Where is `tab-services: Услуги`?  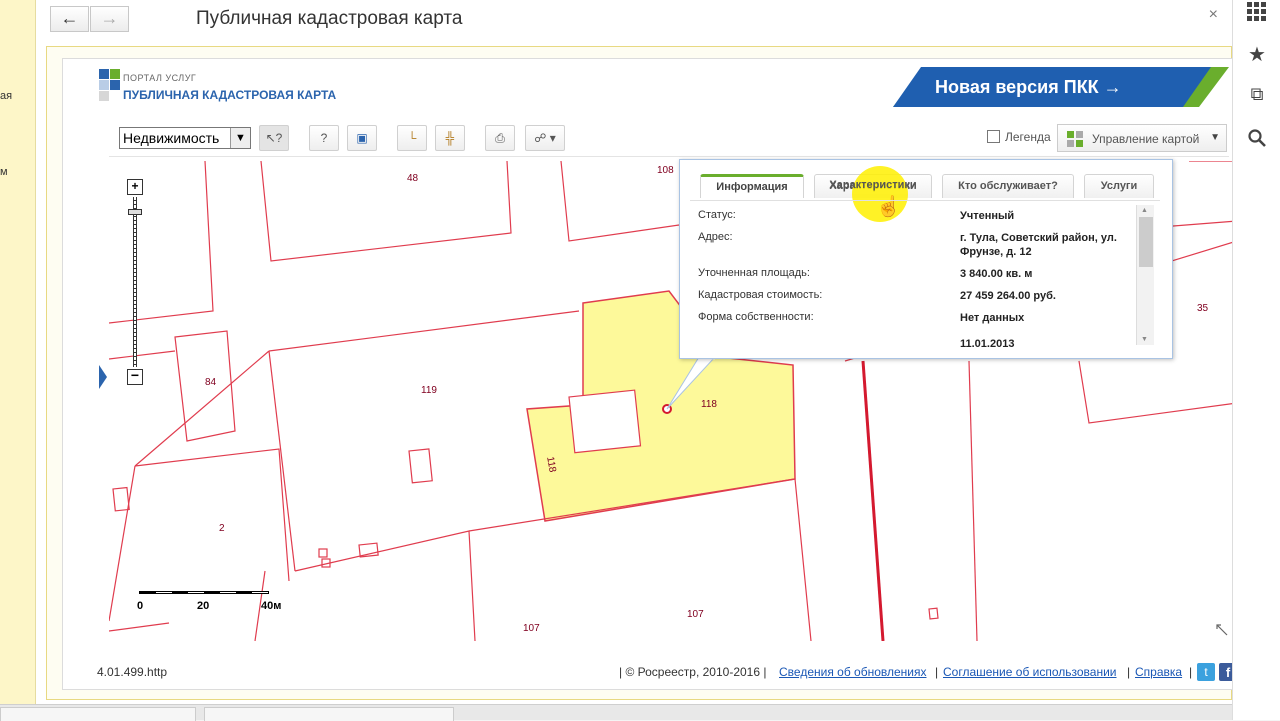 tab-services: Услуги is located at coordinates (1119, 186).